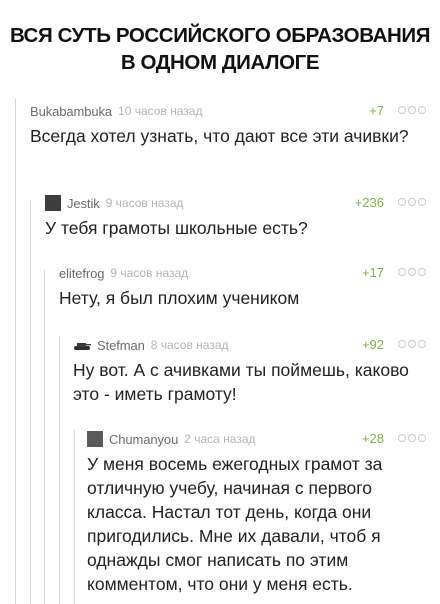 The width and height of the screenshot is (440, 604). Describe the element at coordinates (228, 111) in the screenshot. I see `comment-meta: Bukabambuka 10 часов назад +7` at that location.